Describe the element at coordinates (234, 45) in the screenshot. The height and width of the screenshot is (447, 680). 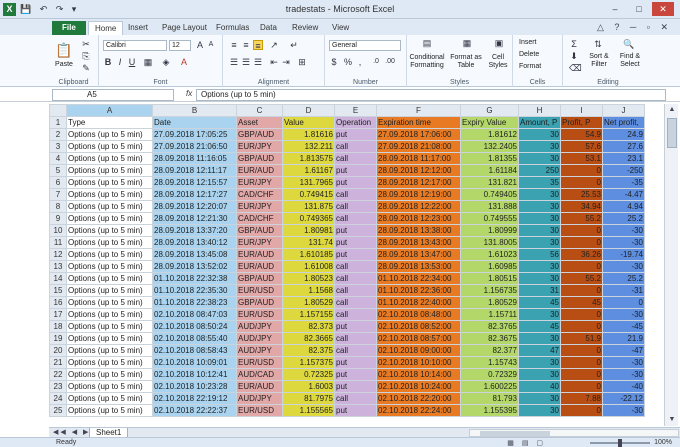
I see `align-top-icon: ≡` at that location.